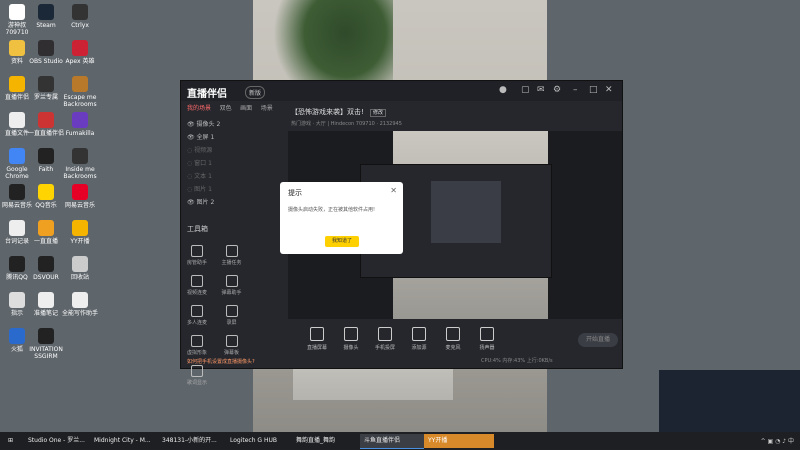 The height and width of the screenshot is (450, 800). Describe the element at coordinates (419, 339) in the screenshot. I see `add-source-button: 添加源` at that location.